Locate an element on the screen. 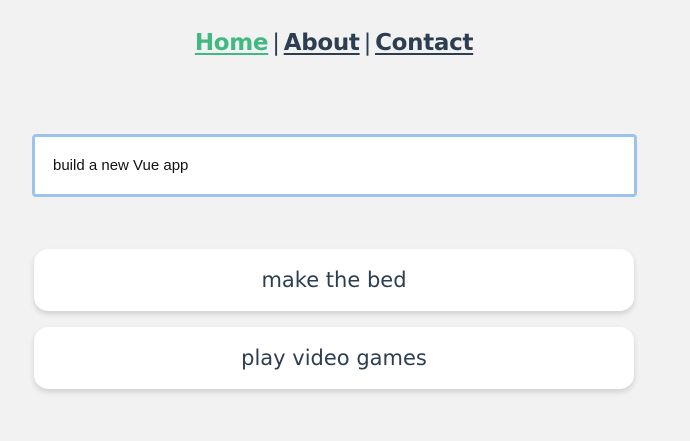 The height and width of the screenshot is (441, 690). todo-item: make the bed is located at coordinates (334, 280).